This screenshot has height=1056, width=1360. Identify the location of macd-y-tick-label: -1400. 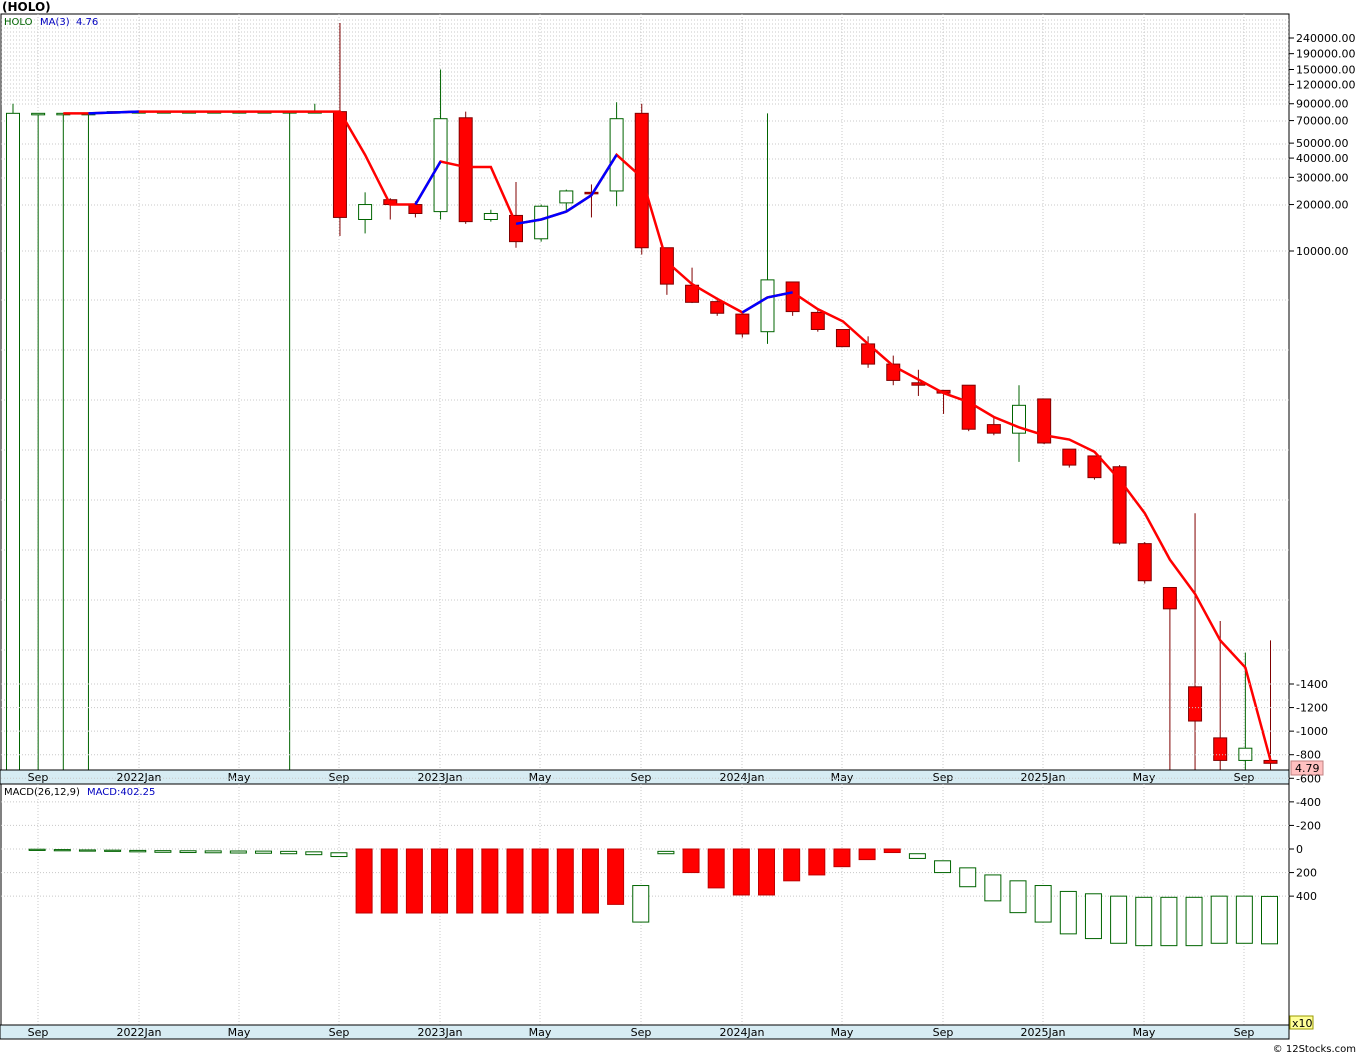
(1312, 684).